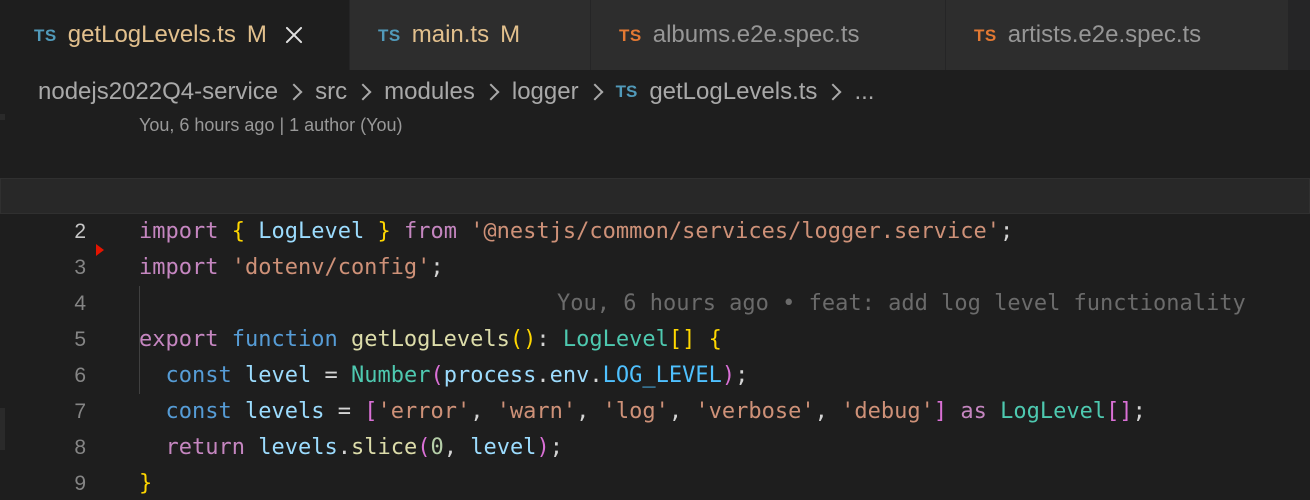 The width and height of the screenshot is (1310, 500). I want to click on tab-label: albums.e2e.spec.ts, so click(756, 34).